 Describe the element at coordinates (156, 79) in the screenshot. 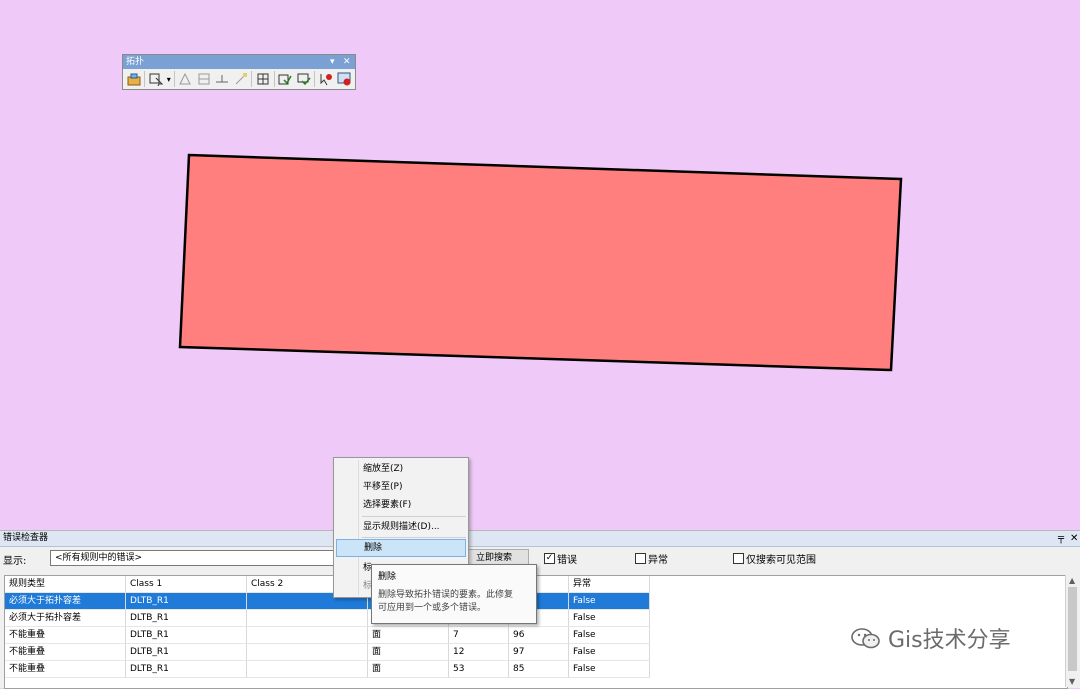

I see `select-topology-icon` at that location.